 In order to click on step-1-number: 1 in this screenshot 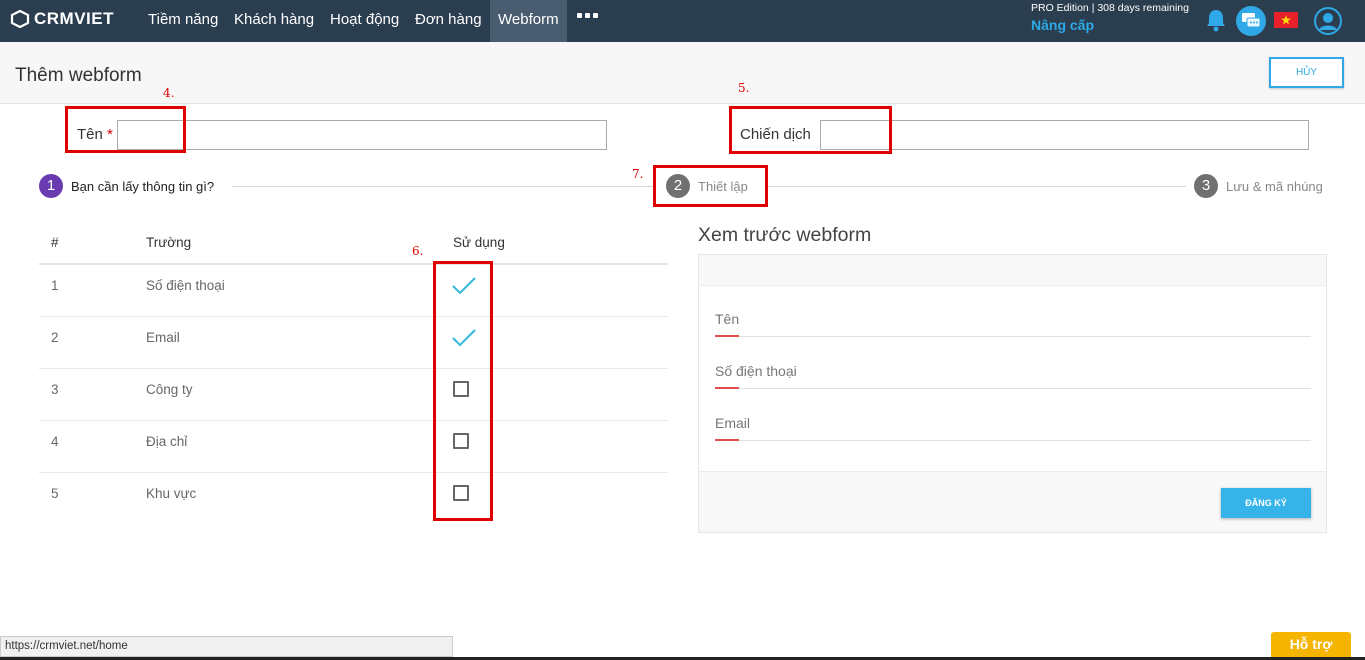, I will do `click(51, 186)`.